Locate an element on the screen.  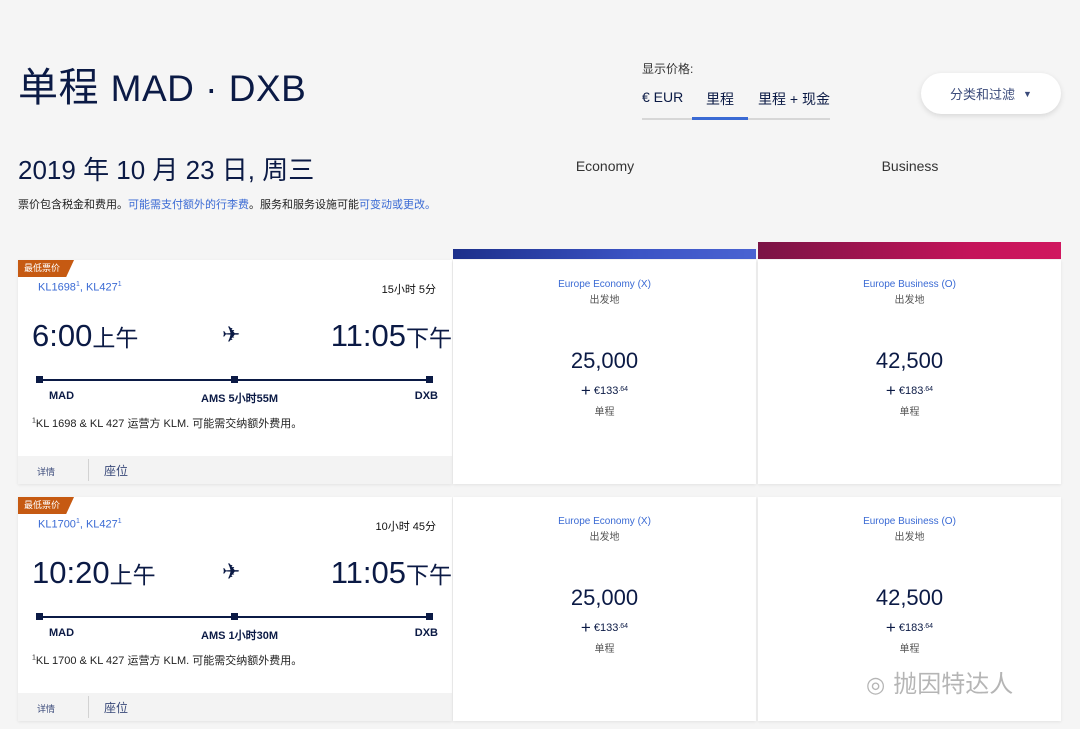
travel-date: 2019 年 10 月 23 日, 周三 is located at coordinates (166, 170).